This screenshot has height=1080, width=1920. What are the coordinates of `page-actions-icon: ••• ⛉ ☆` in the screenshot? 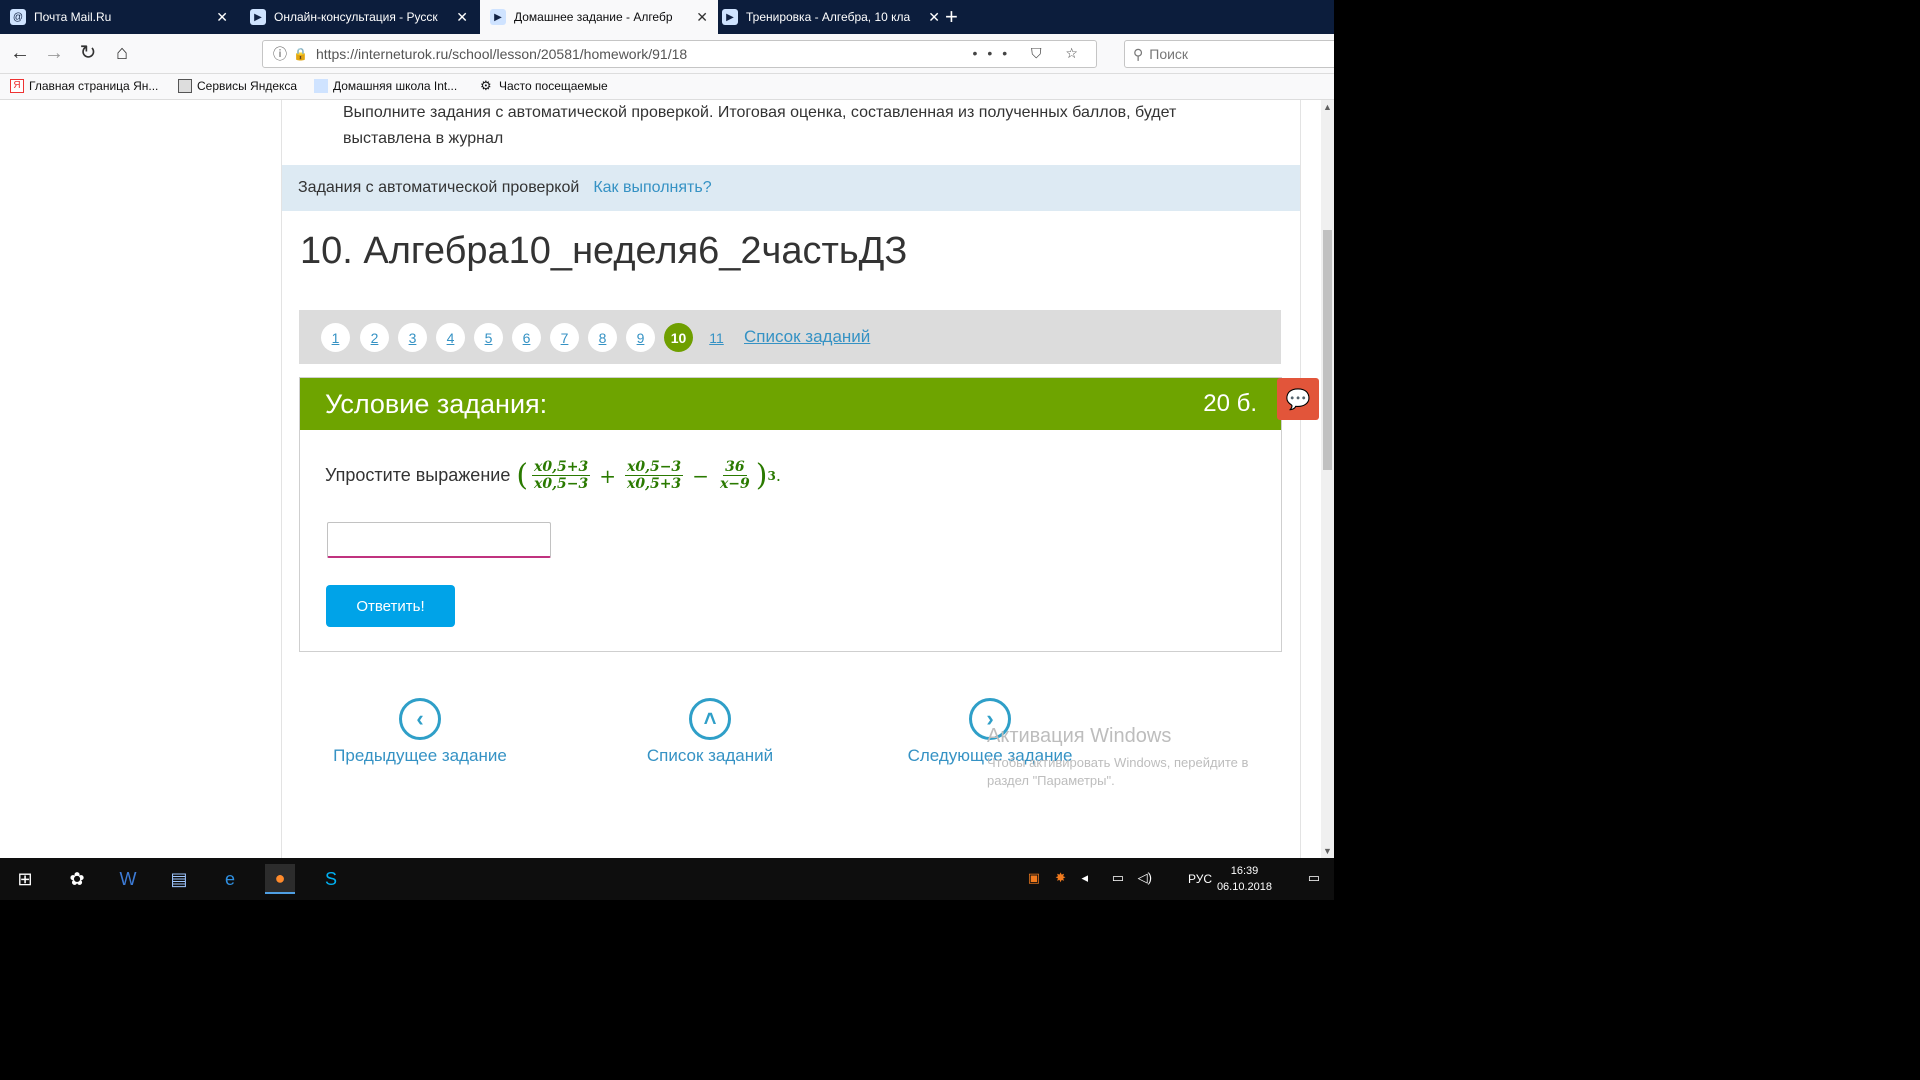 It's located at (1030, 53).